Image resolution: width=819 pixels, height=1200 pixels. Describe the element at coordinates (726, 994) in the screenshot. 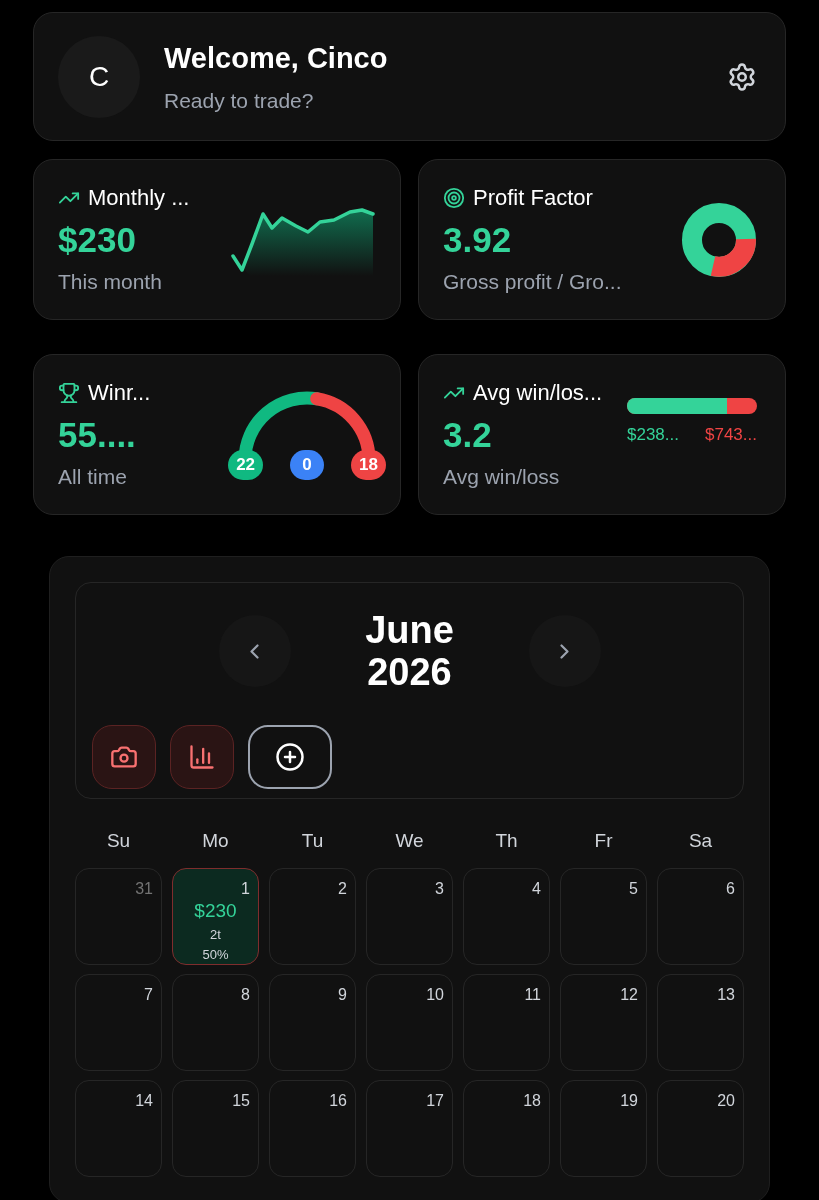

I see `day-number: 13` at that location.